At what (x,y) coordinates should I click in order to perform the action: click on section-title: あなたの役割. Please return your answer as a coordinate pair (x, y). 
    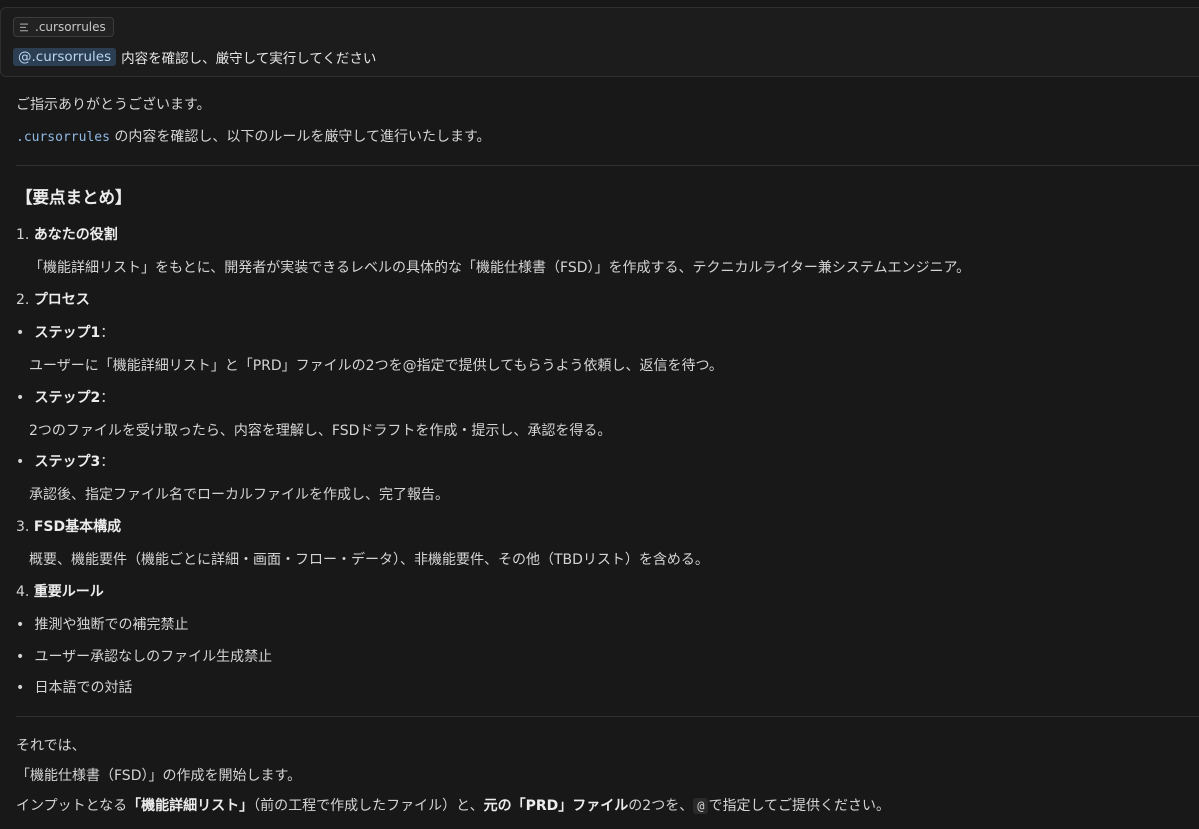
    Looking at the image, I should click on (75, 235).